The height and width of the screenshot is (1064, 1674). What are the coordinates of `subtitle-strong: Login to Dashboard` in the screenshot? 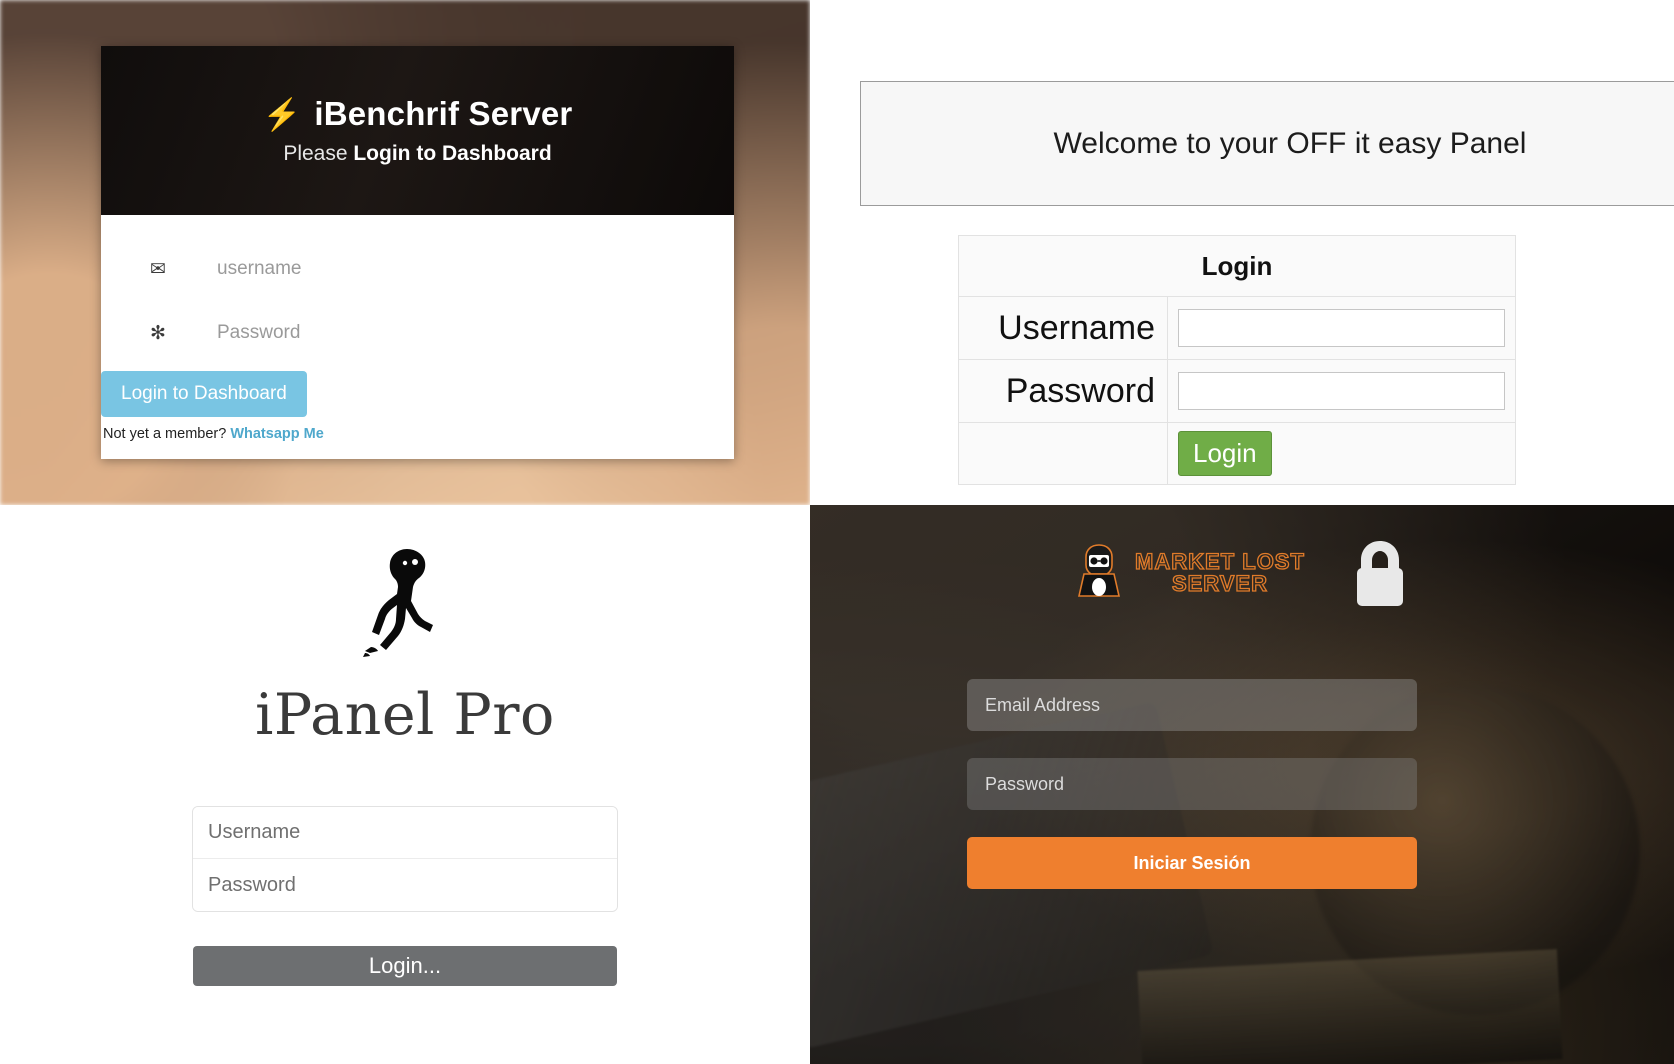 It's located at (452, 153).